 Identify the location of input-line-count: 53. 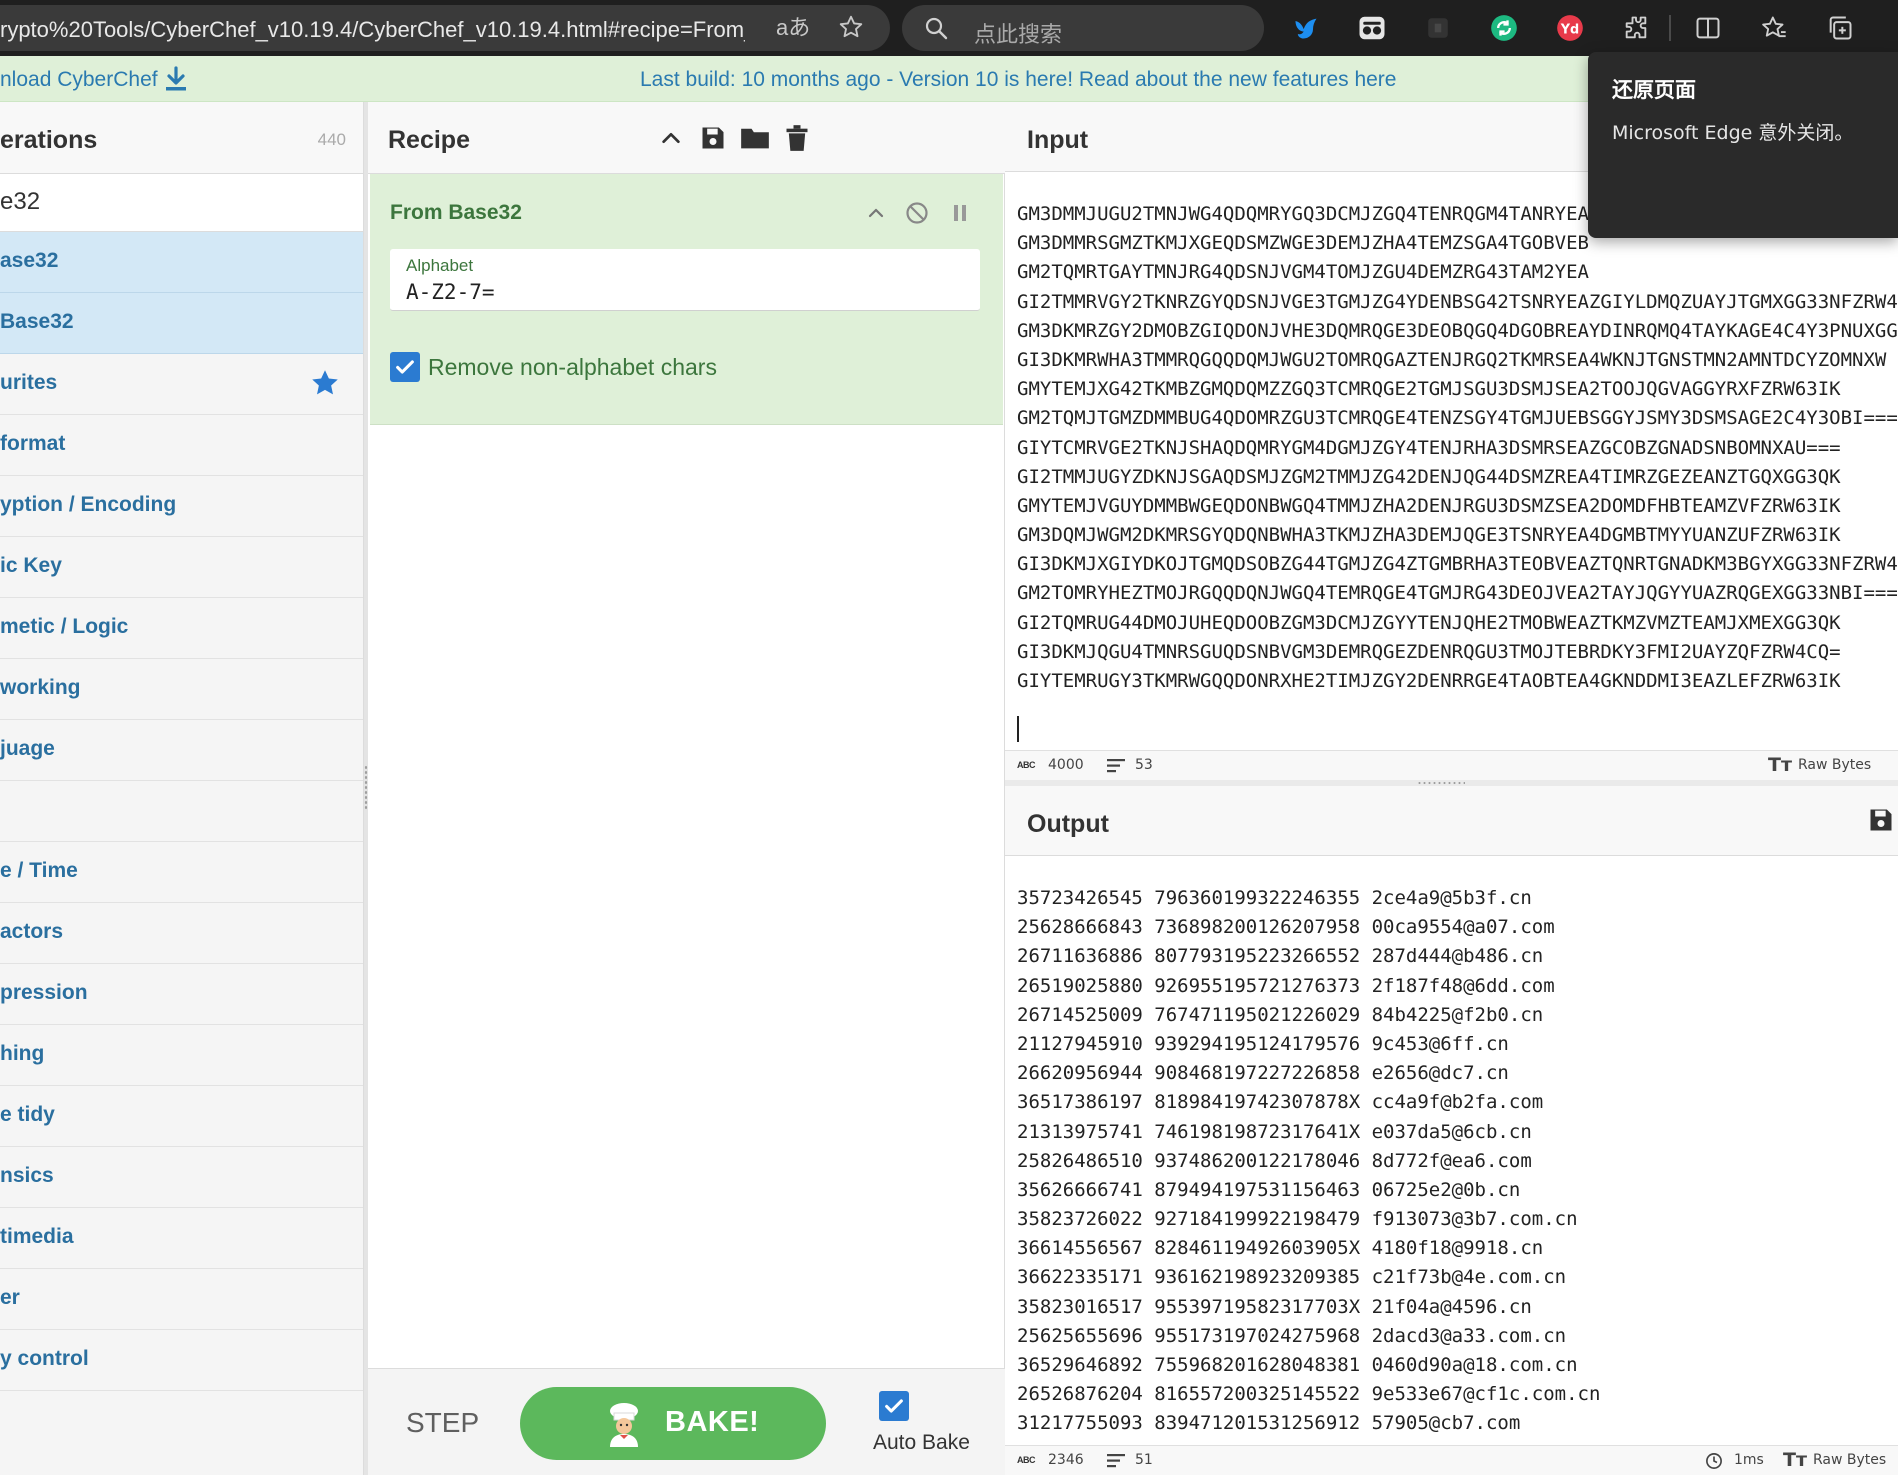
(1144, 765).